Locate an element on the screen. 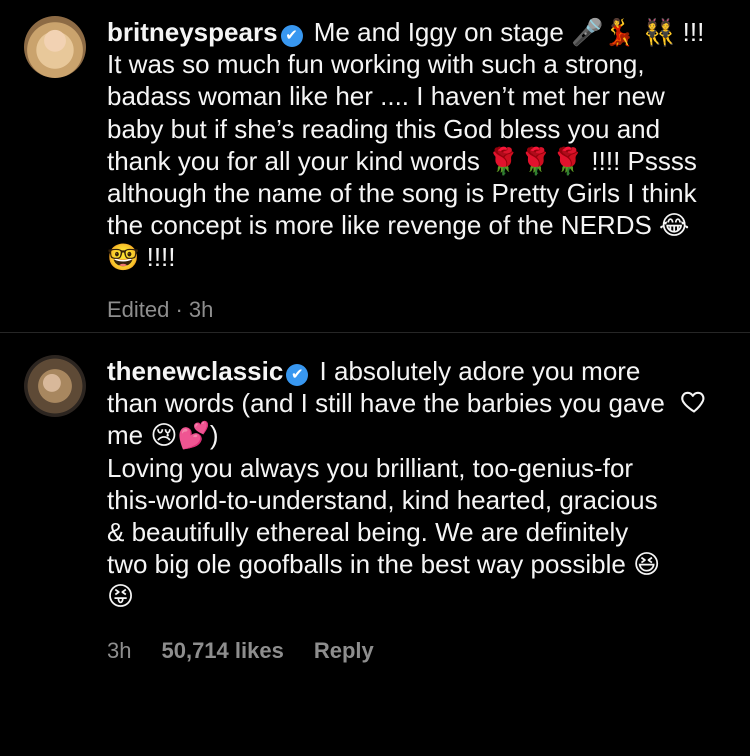 This screenshot has height=756, width=750. likes-count: 50,714 likes is located at coordinates (222, 651).